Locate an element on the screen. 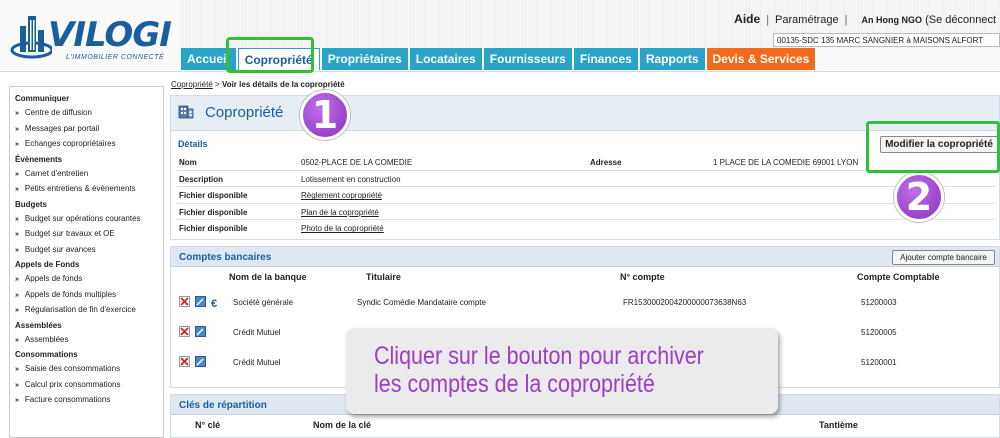  building-icon is located at coordinates (186, 112).